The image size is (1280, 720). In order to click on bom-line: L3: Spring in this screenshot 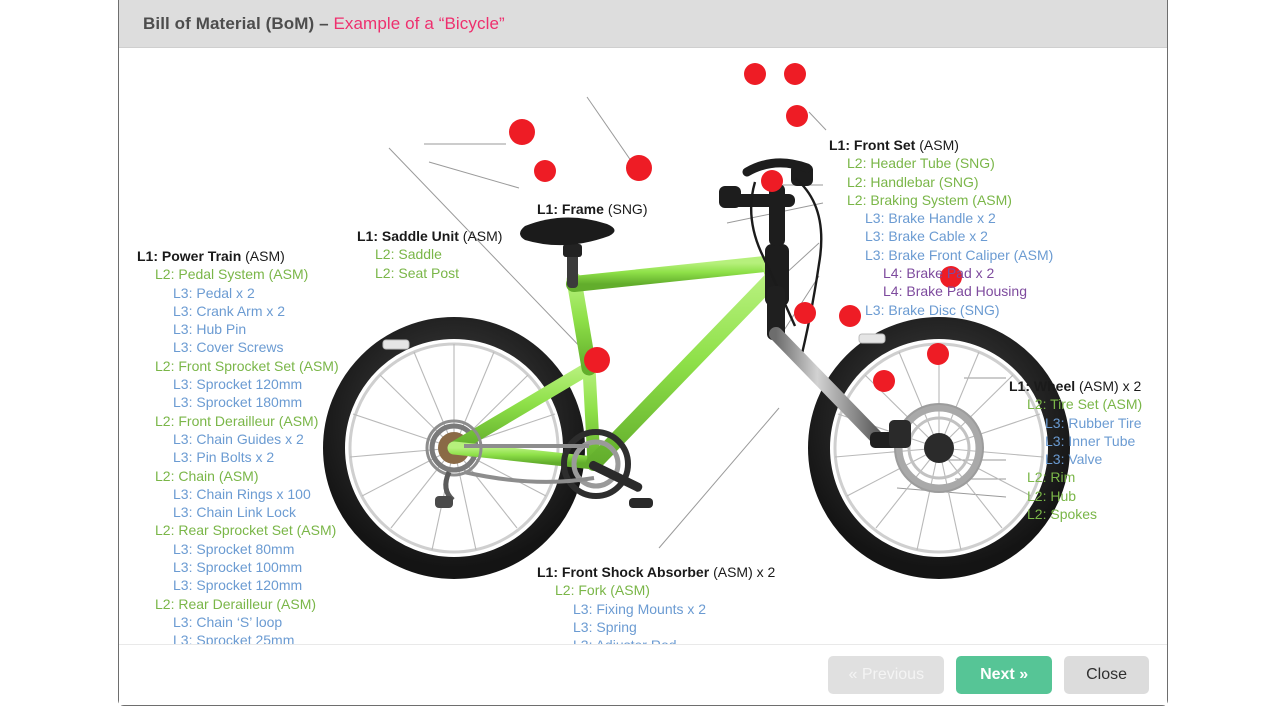, I will do `click(605, 626)`.